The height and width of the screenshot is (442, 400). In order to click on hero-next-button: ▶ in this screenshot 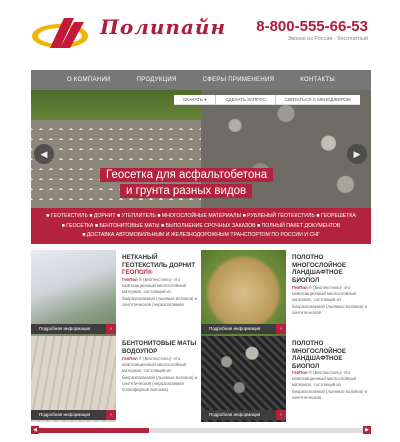, I will do `click(357, 154)`.